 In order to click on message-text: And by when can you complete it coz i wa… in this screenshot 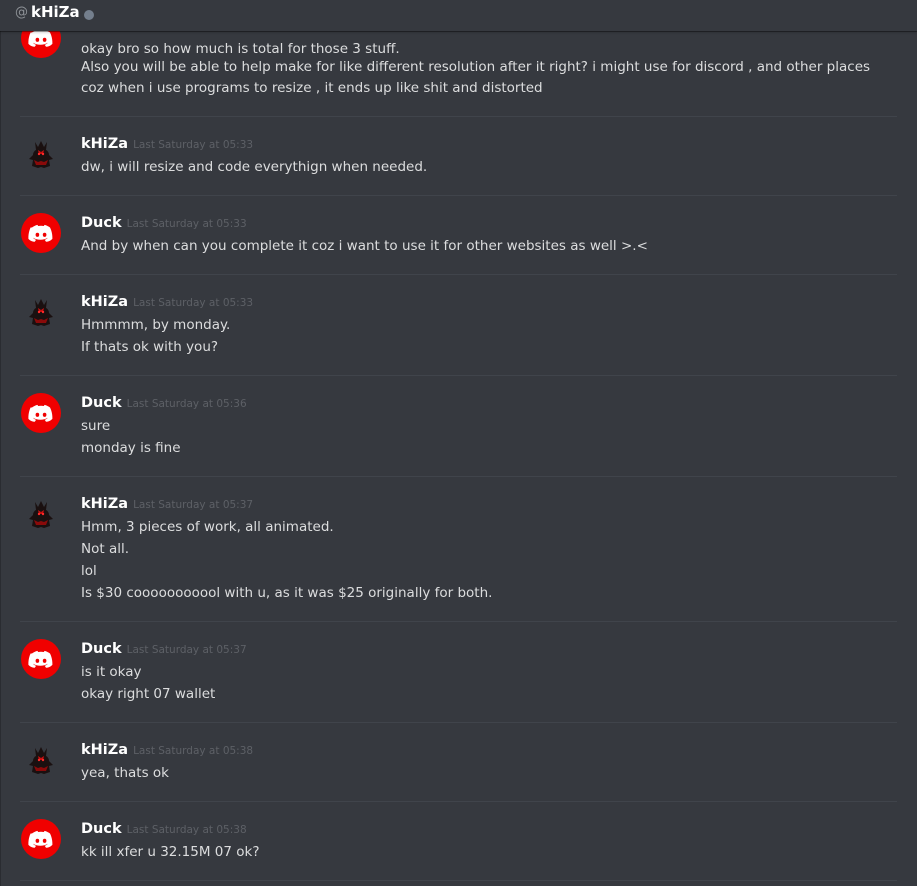, I will do `click(364, 246)`.